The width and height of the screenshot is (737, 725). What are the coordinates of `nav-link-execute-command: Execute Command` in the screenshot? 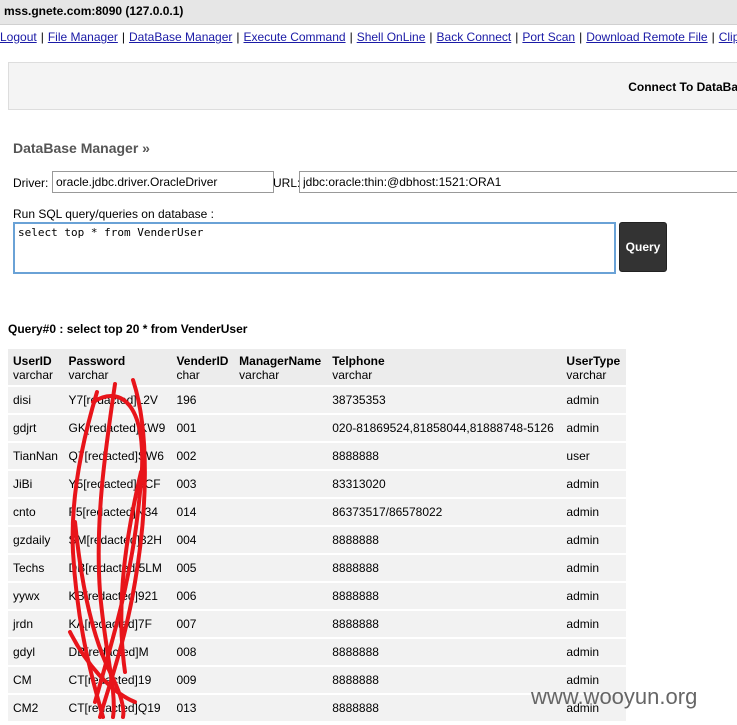 It's located at (295, 37).